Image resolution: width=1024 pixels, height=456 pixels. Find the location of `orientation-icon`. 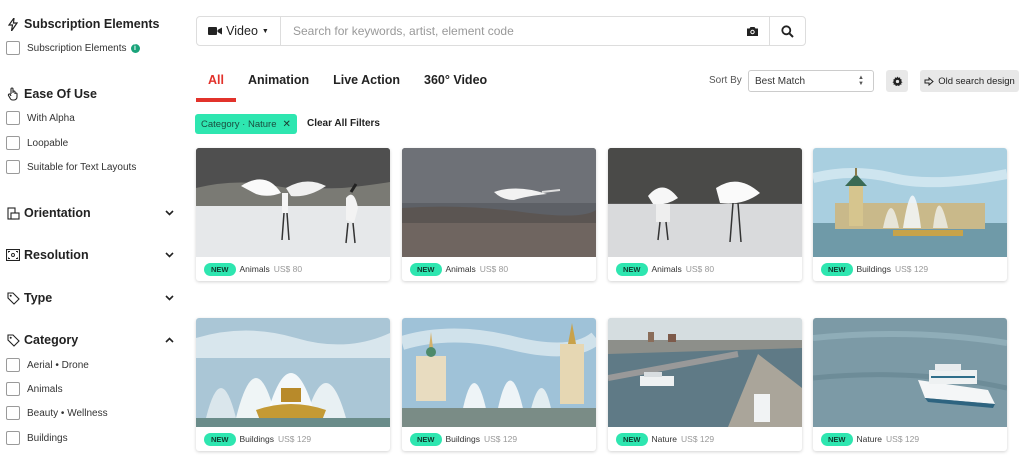

orientation-icon is located at coordinates (13, 213).